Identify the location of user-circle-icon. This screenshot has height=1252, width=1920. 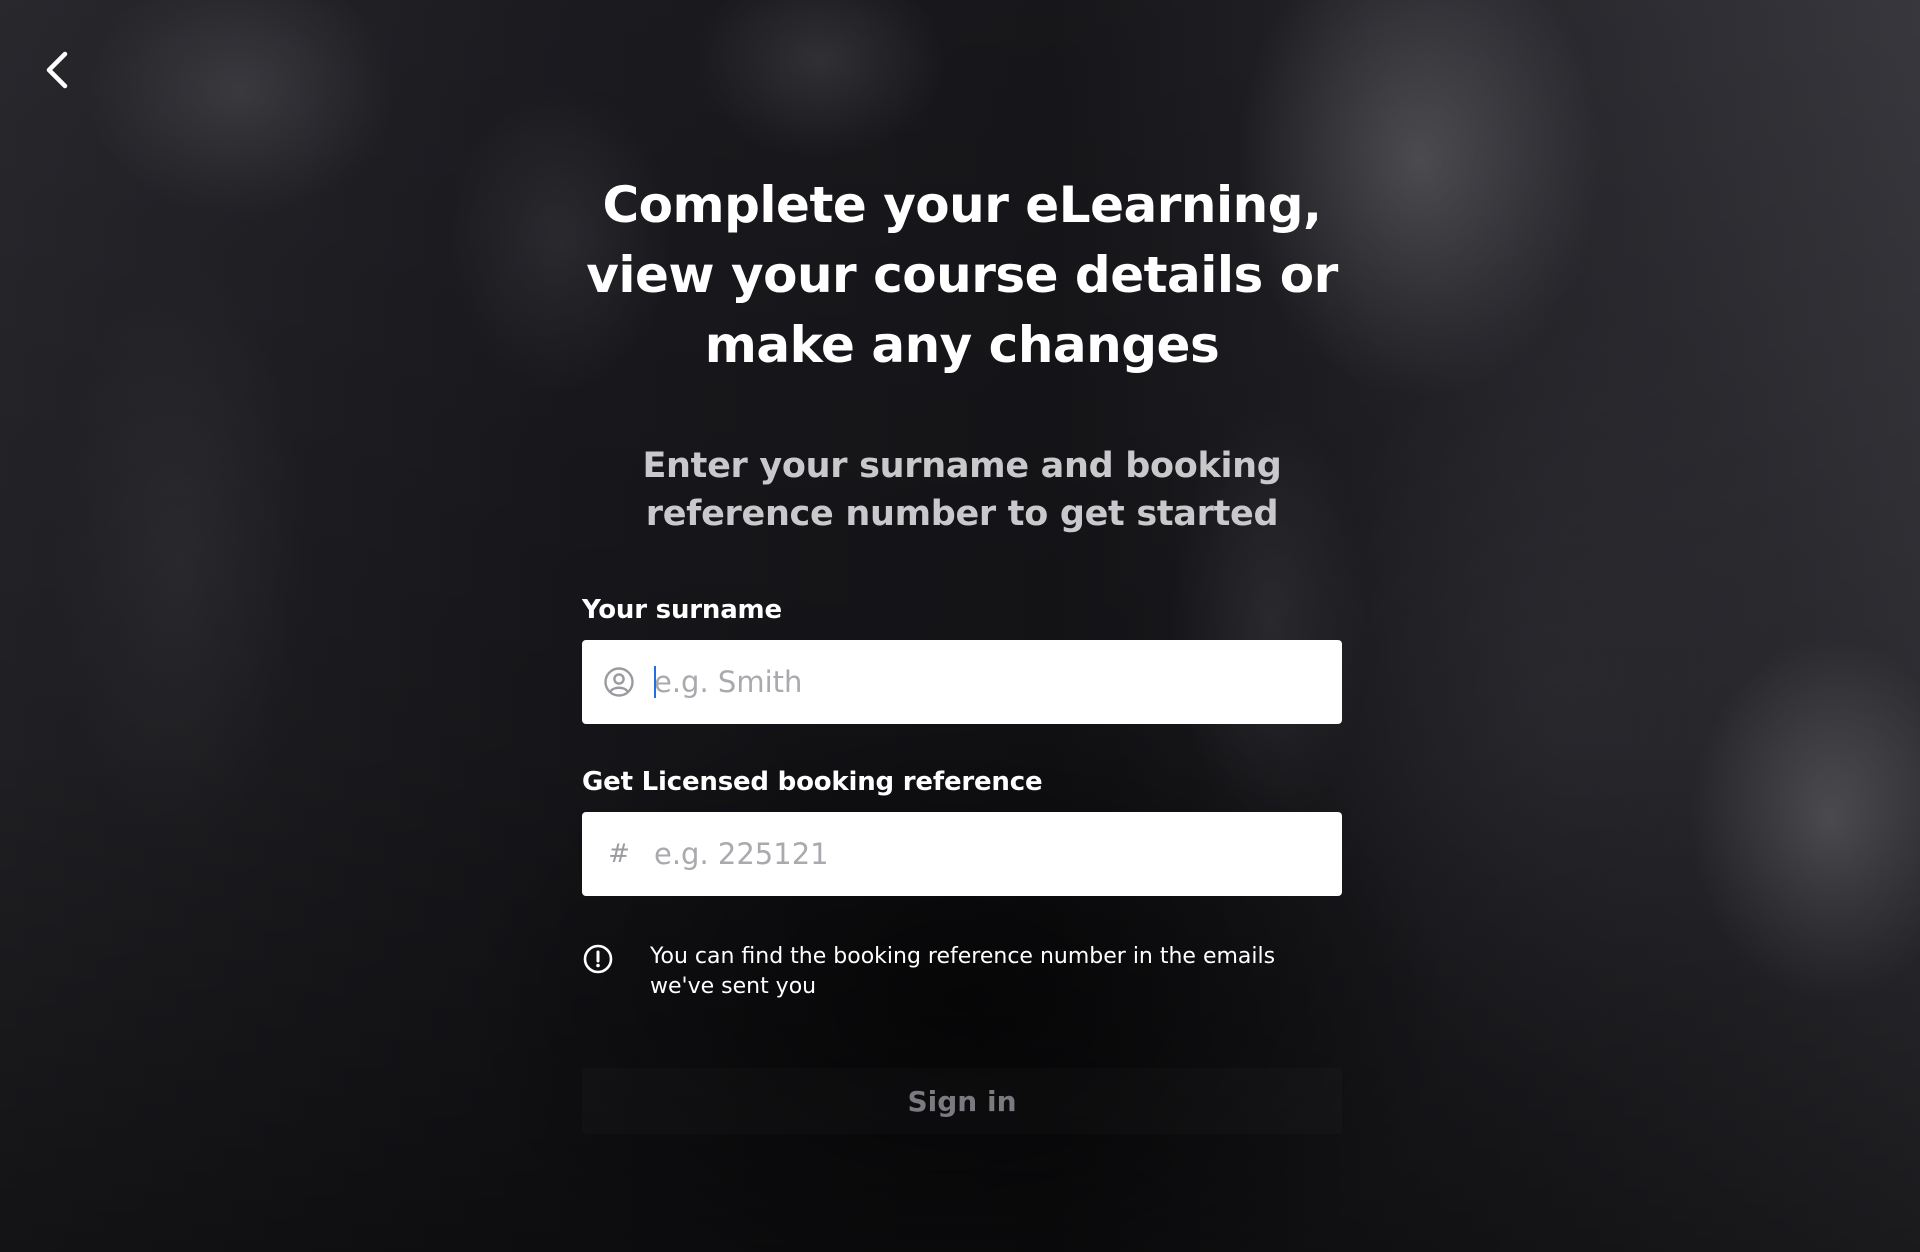
(619, 682).